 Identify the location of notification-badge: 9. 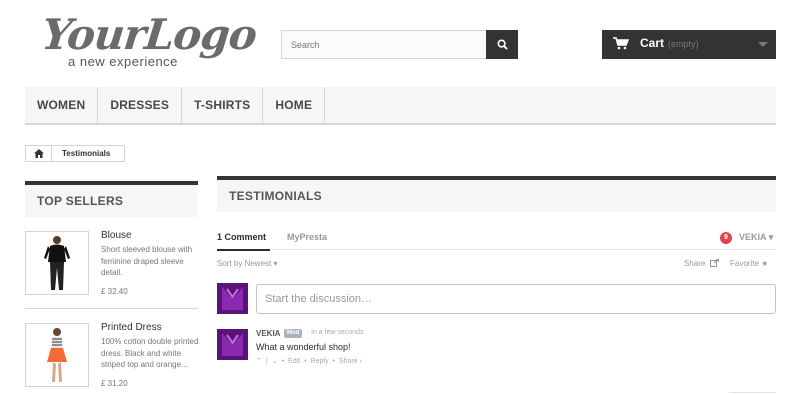
(726, 238).